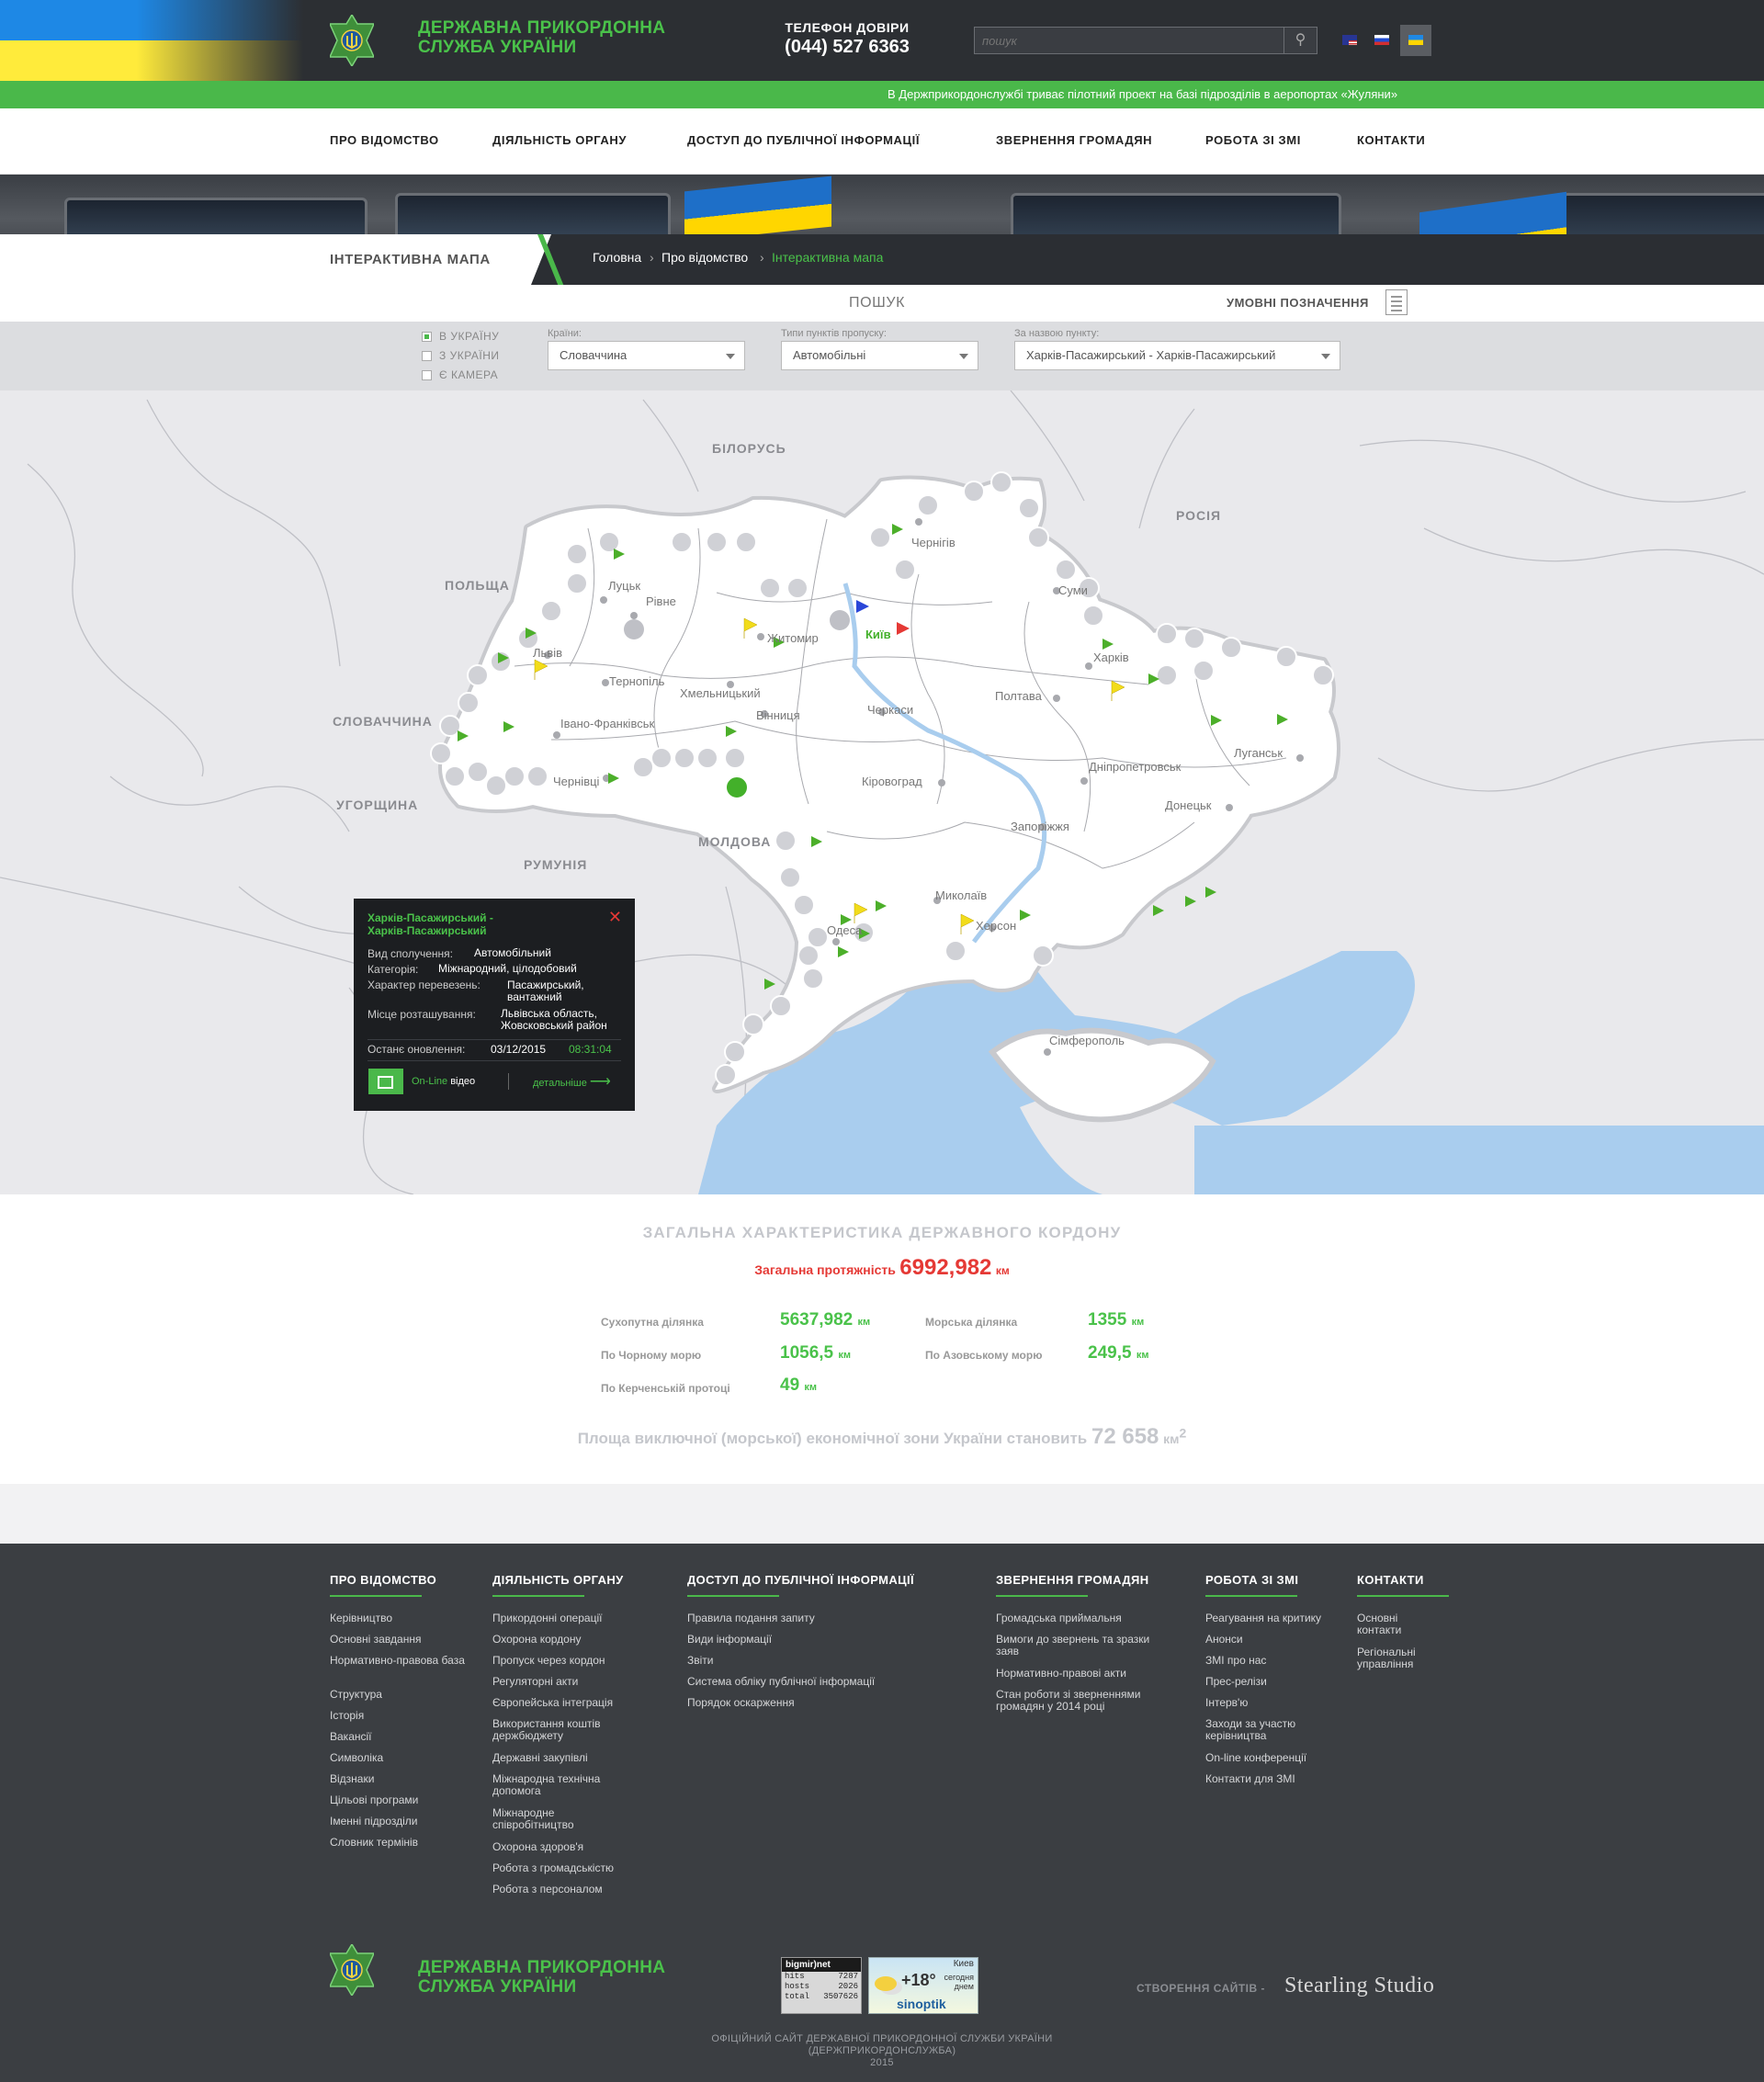 The height and width of the screenshot is (2082, 1764). I want to click on footer-link: On-line конференції, so click(1274, 1758).